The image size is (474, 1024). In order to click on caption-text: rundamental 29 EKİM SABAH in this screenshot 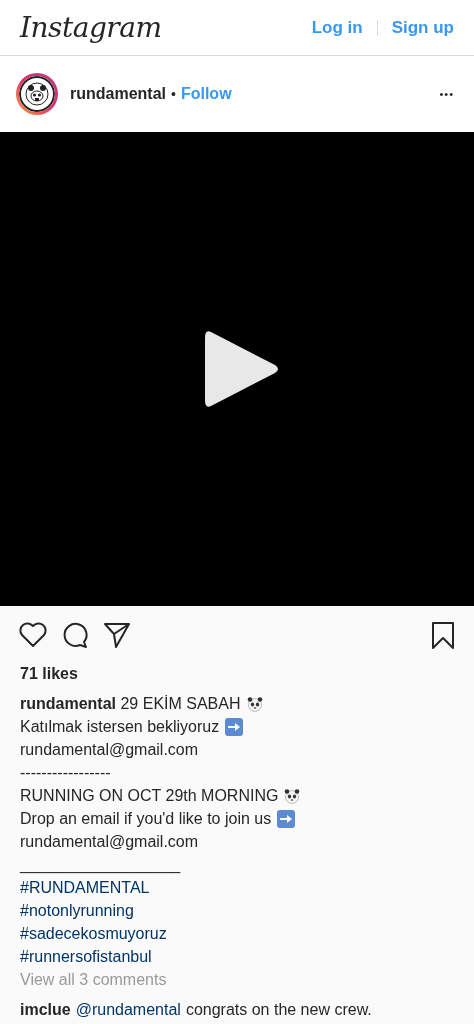, I will do `click(130, 703)`.